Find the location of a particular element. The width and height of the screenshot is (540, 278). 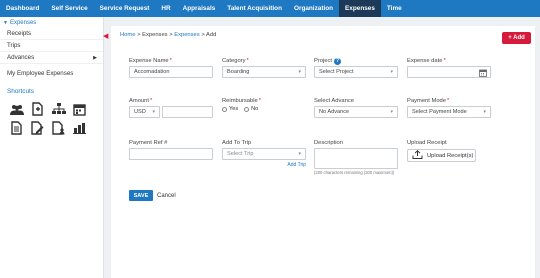

nav-item-self-service: Self Service is located at coordinates (69, 8).